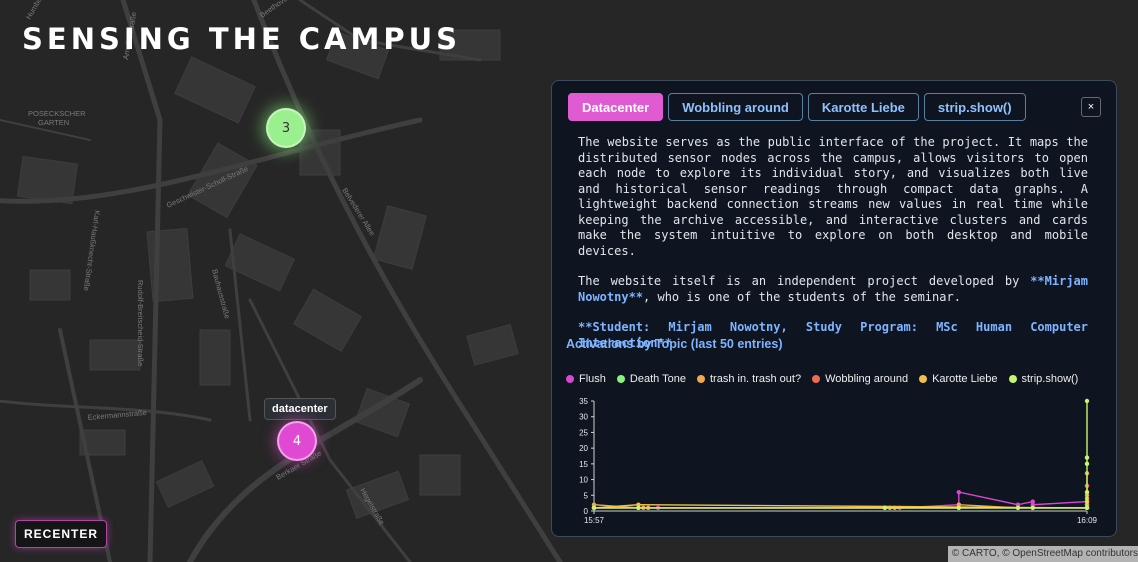 The image size is (1138, 562). Describe the element at coordinates (140, 323) in the screenshot. I see `street-label: Rudolf-Breitscheid-Straße` at that location.